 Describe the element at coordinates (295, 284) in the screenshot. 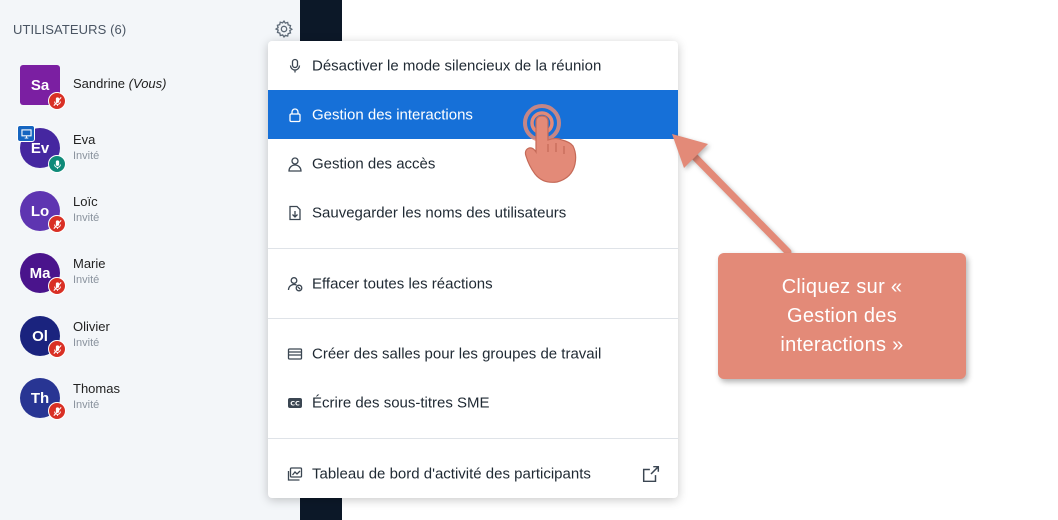

I see `user-clear-icon` at that location.